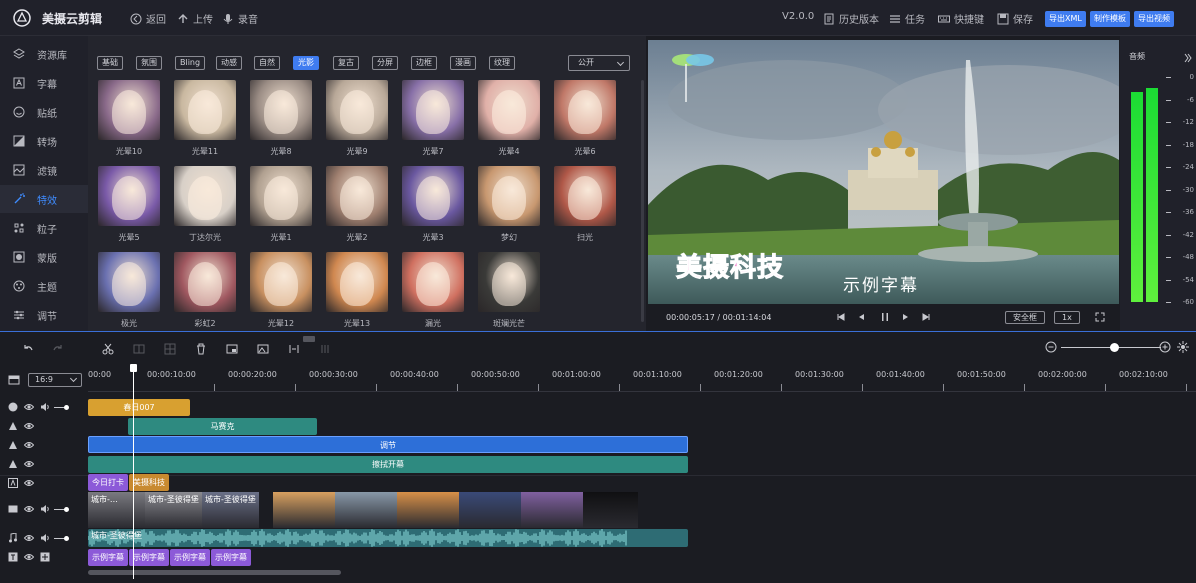  Describe the element at coordinates (851, 18) in the screenshot. I see `history-button: 历史版本` at that location.